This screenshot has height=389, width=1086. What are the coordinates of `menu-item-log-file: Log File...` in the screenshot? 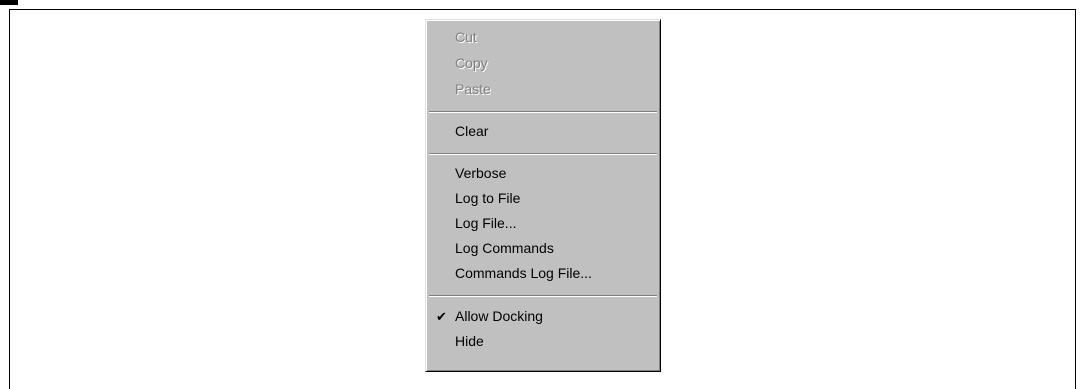 It's located at (543, 223).